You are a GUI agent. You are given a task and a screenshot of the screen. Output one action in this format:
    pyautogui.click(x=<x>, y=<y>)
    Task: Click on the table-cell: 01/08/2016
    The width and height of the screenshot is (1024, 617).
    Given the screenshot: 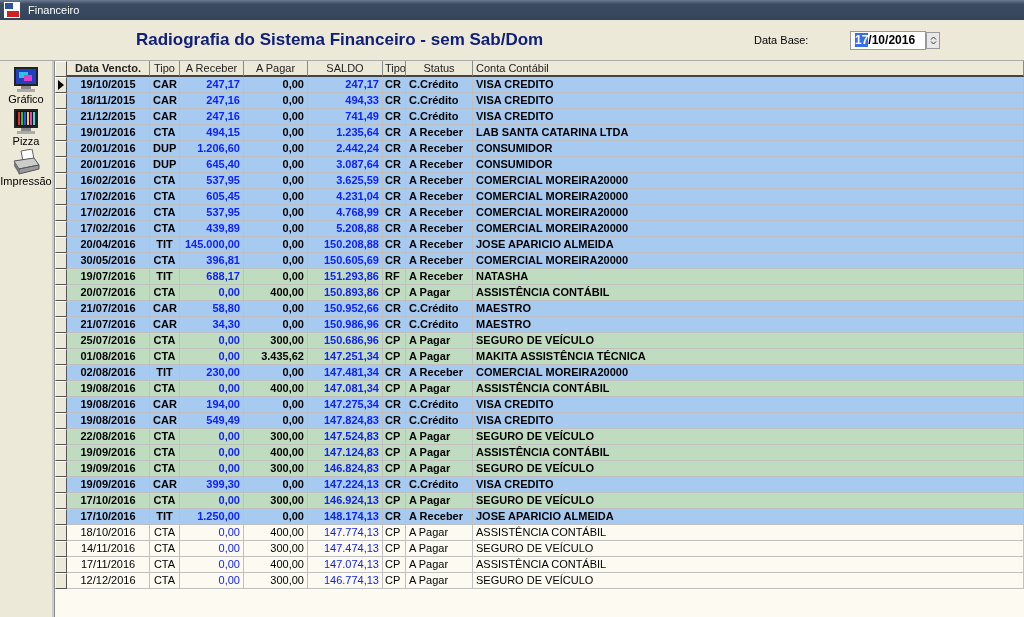 What is the action you would take?
    pyautogui.click(x=108, y=357)
    